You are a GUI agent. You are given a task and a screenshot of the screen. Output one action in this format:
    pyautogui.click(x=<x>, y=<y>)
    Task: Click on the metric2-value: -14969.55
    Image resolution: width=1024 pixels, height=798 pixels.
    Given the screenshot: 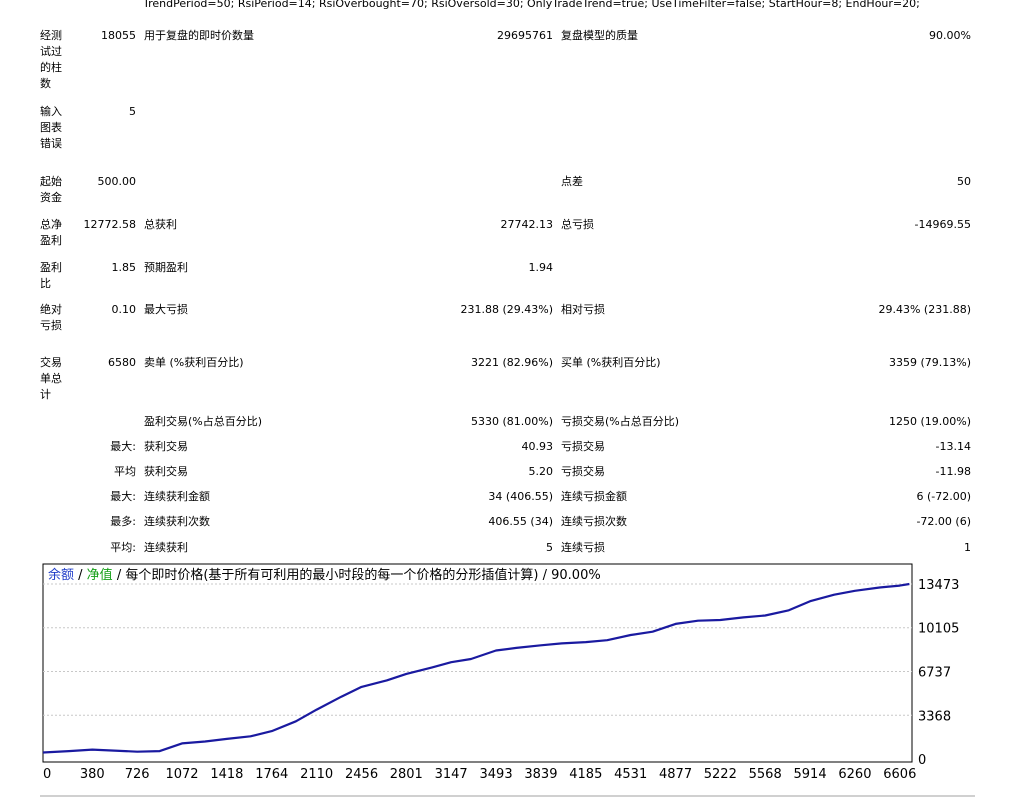 What is the action you would take?
    pyautogui.click(x=942, y=224)
    